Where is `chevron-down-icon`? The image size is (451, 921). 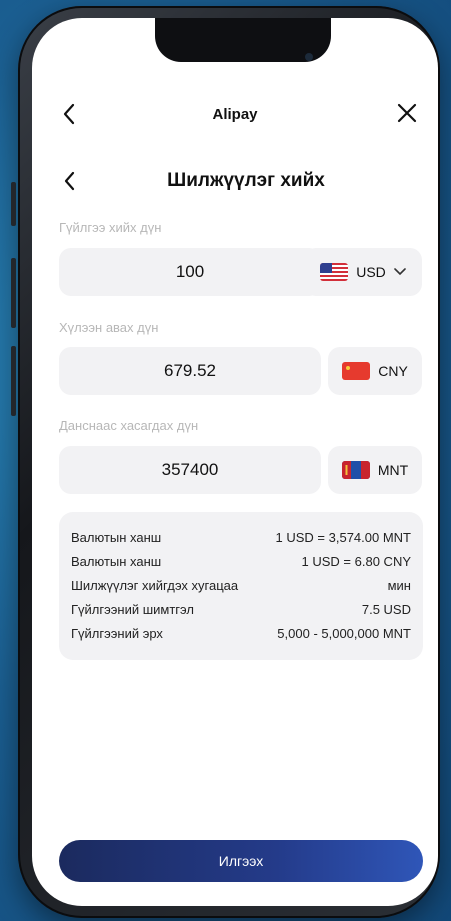 chevron-down-icon is located at coordinates (399, 272).